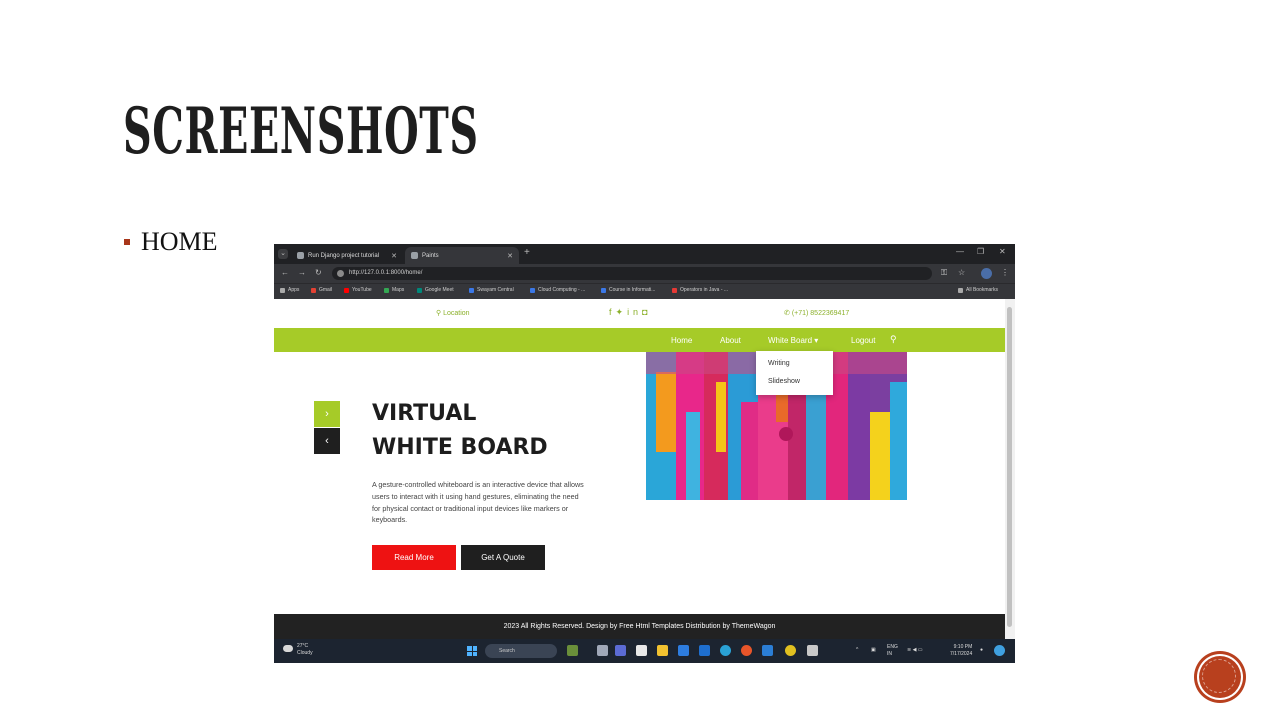 The height and width of the screenshot is (720, 1280). I want to click on top-info-bar: ⚲ Location f✦in◘ ✆ (+71) 8522369417, so click(639, 313).